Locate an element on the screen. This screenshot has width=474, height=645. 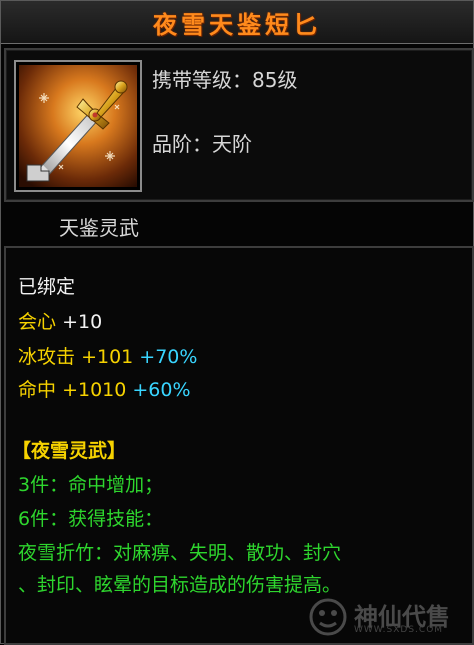
item-icon-frame is located at coordinates (78, 126).